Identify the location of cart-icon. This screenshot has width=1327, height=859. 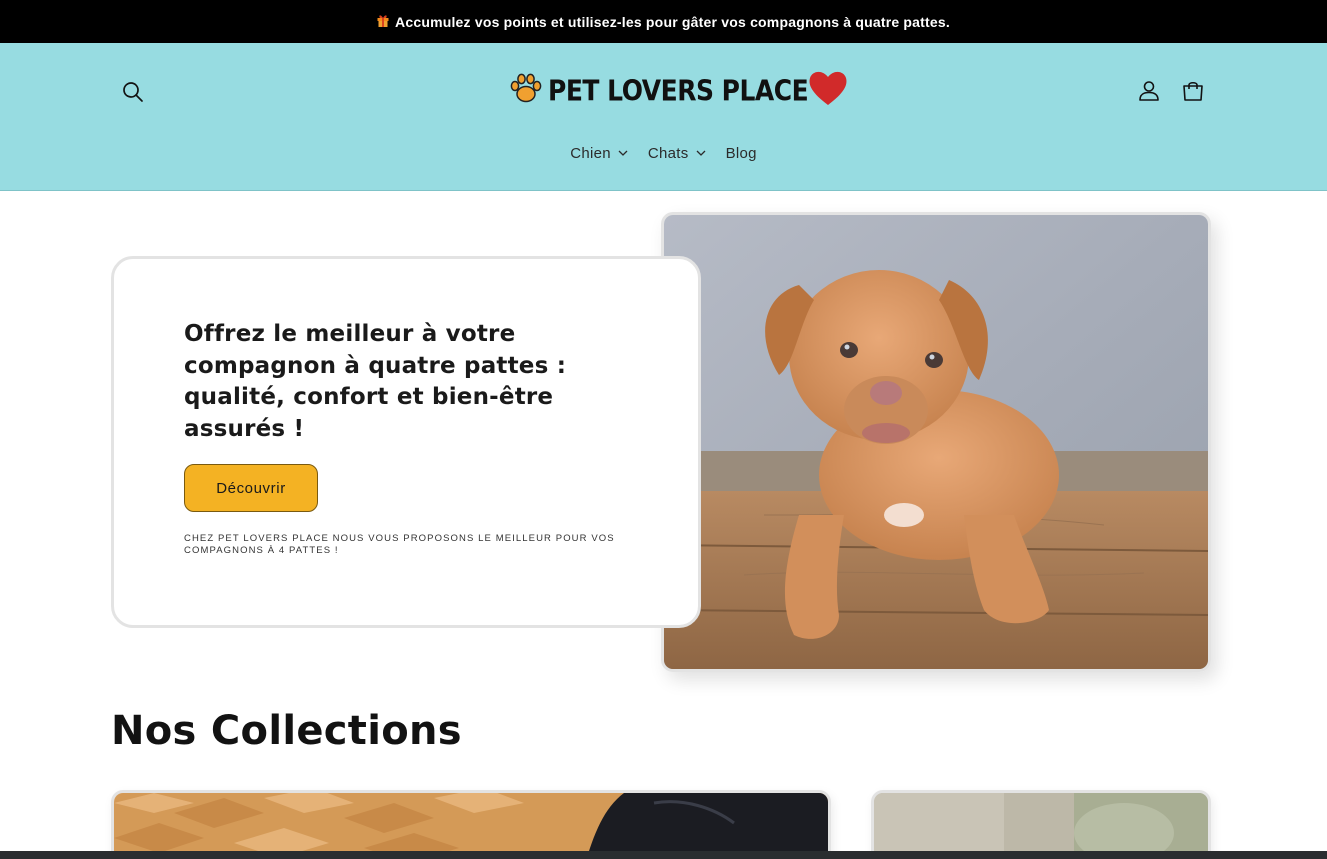
(1193, 91).